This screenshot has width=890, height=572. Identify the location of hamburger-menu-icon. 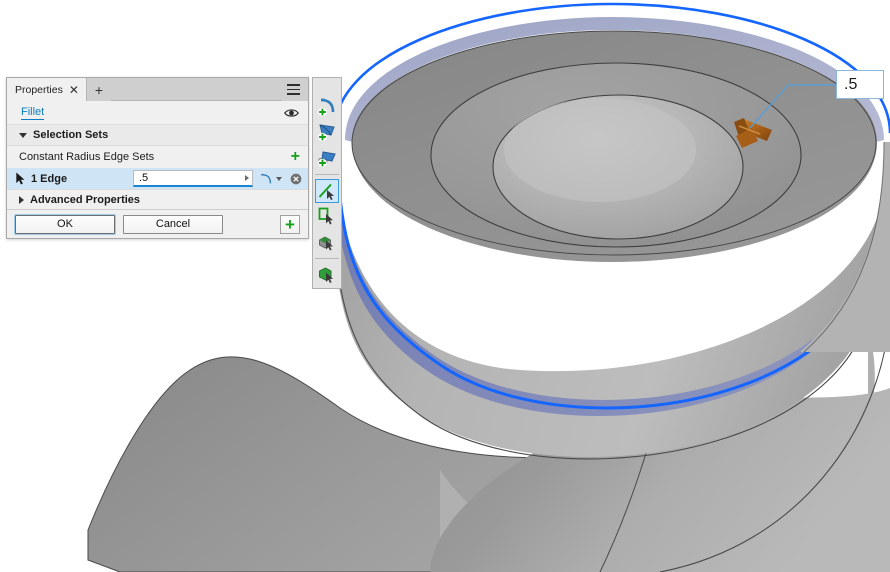
(295, 89).